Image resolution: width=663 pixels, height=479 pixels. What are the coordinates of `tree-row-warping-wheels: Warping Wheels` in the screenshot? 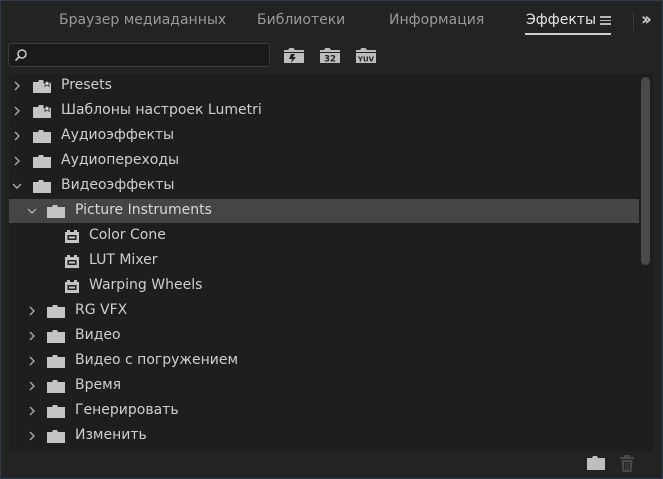 It's located at (324, 286).